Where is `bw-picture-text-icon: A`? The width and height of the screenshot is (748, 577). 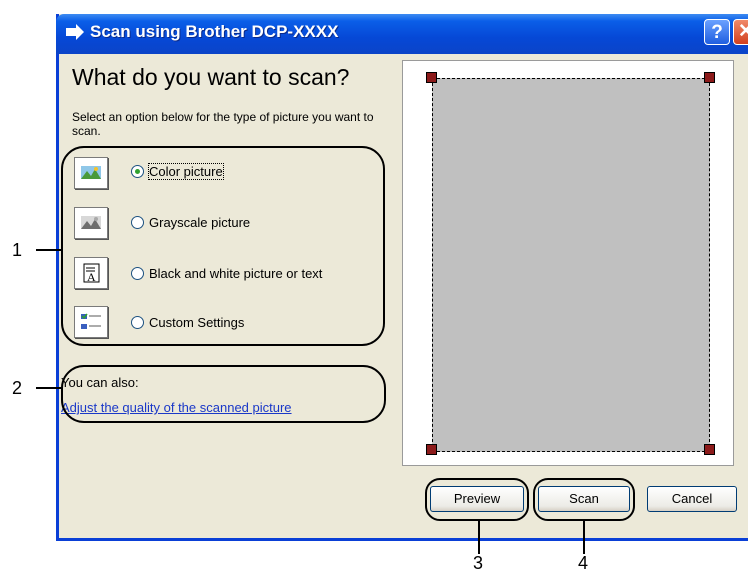
bw-picture-text-icon: A is located at coordinates (91, 273).